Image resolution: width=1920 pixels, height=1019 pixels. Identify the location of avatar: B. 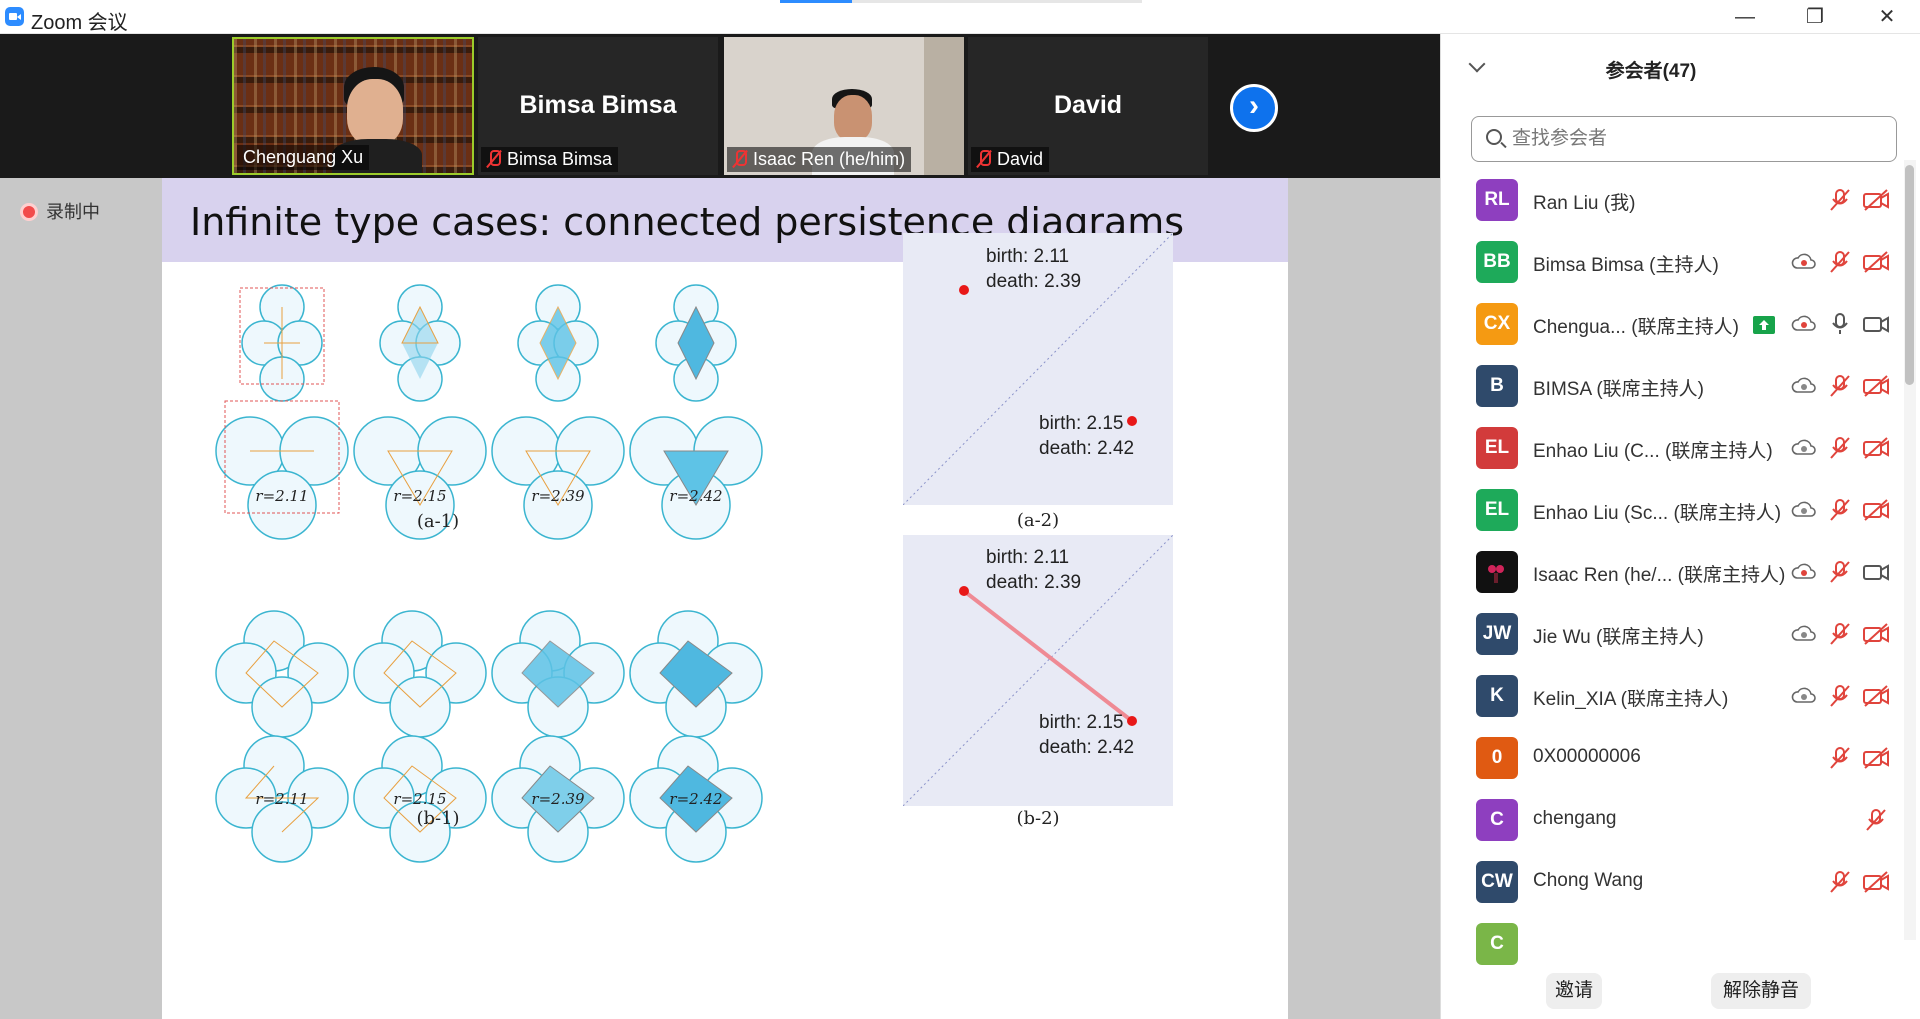
(1497, 386).